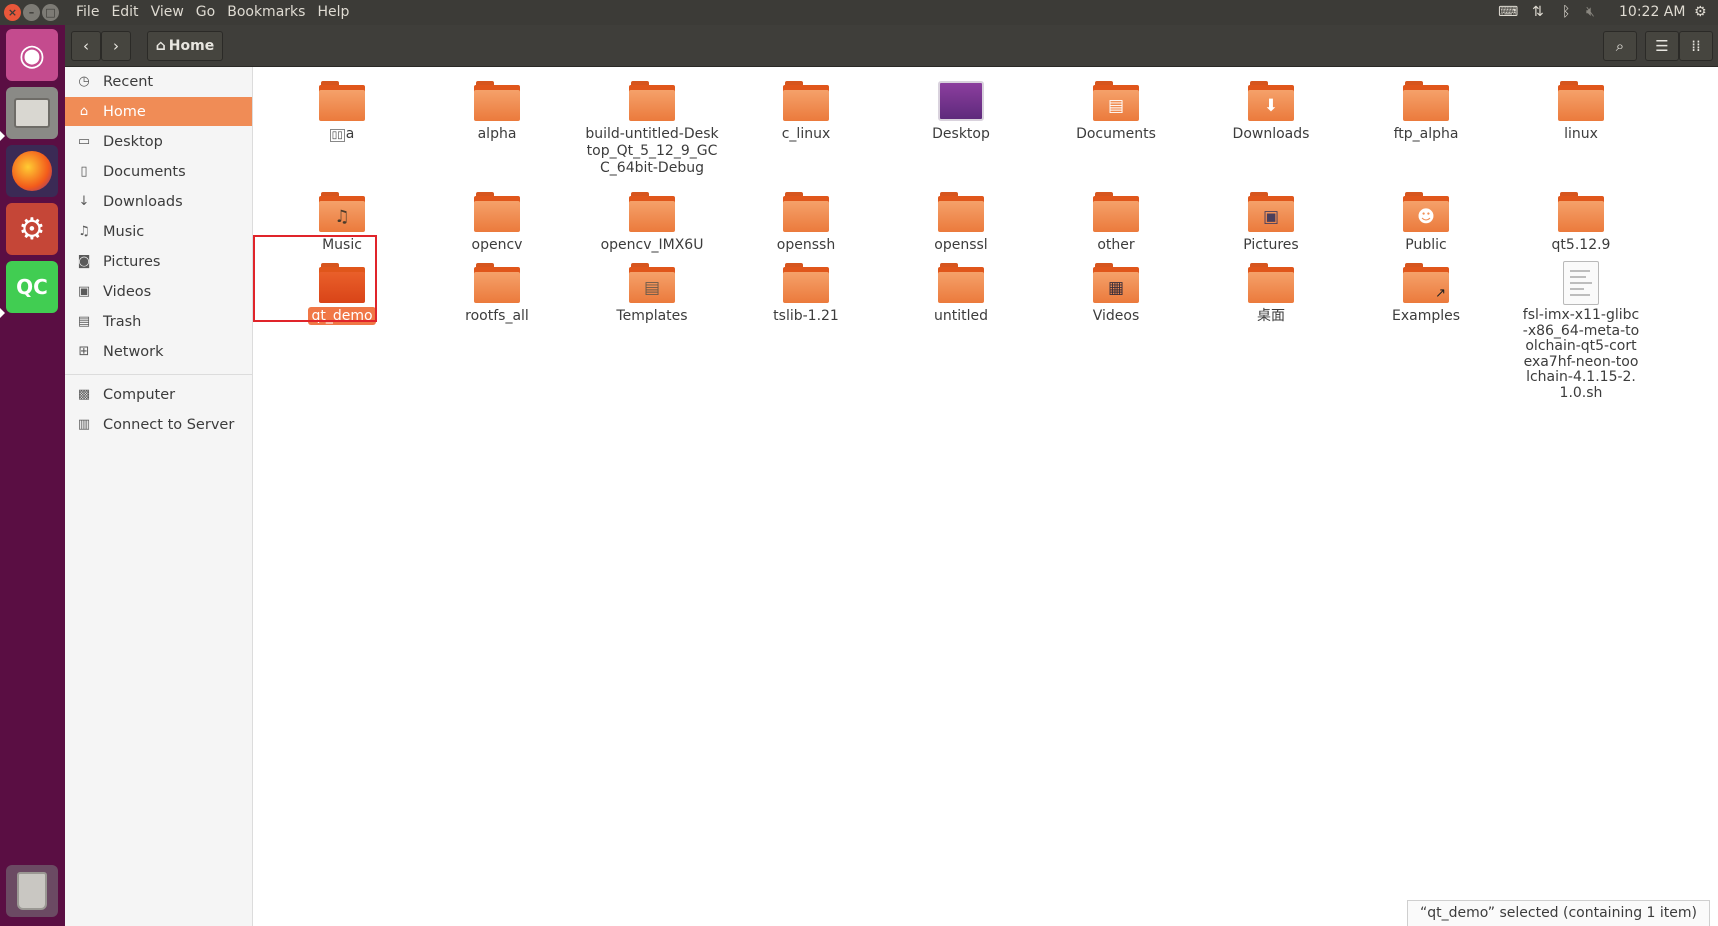 This screenshot has width=1718, height=926. What do you see at coordinates (32, 171) in the screenshot?
I see `firefox-icon` at bounding box center [32, 171].